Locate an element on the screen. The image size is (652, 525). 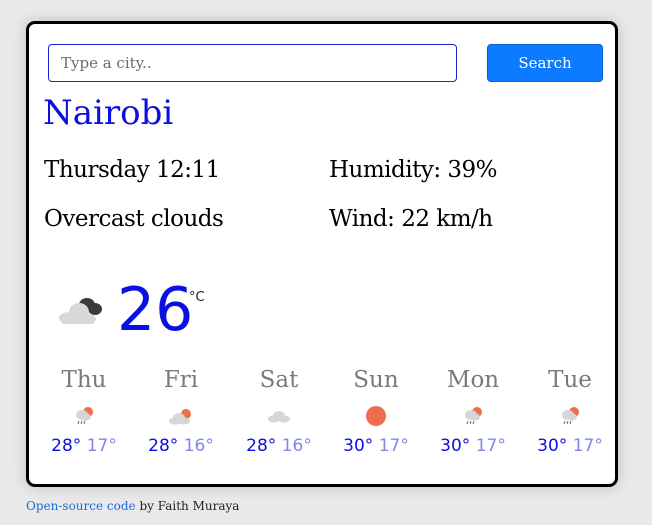
forecast-day-name: Sat is located at coordinates (279, 380).